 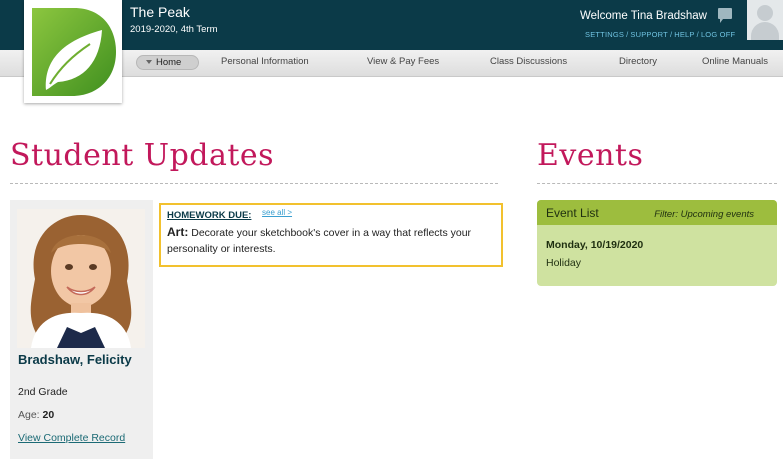 What do you see at coordinates (277, 212) in the screenshot?
I see `see-all-link: see all >` at bounding box center [277, 212].